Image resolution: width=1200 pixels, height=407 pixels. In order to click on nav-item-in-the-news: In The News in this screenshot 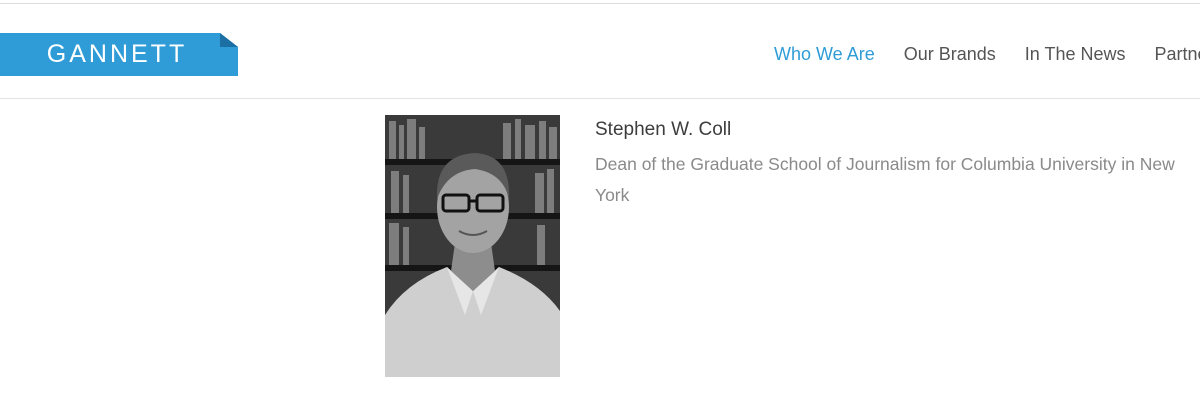, I will do `click(1075, 54)`.